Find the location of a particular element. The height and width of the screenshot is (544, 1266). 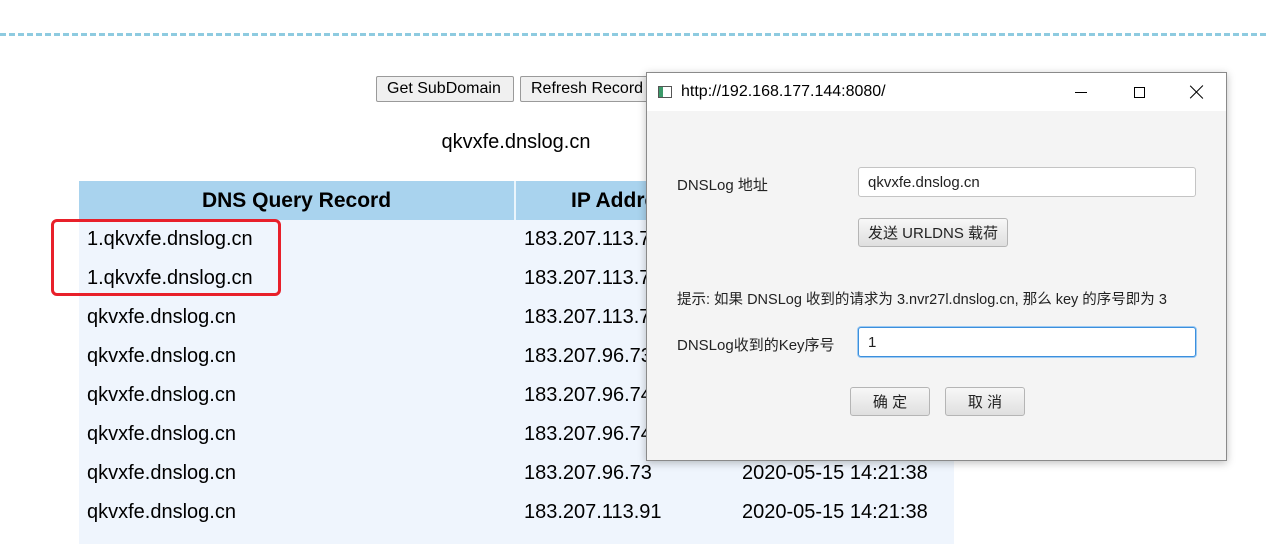

minimize-button is located at coordinates (1081, 92).